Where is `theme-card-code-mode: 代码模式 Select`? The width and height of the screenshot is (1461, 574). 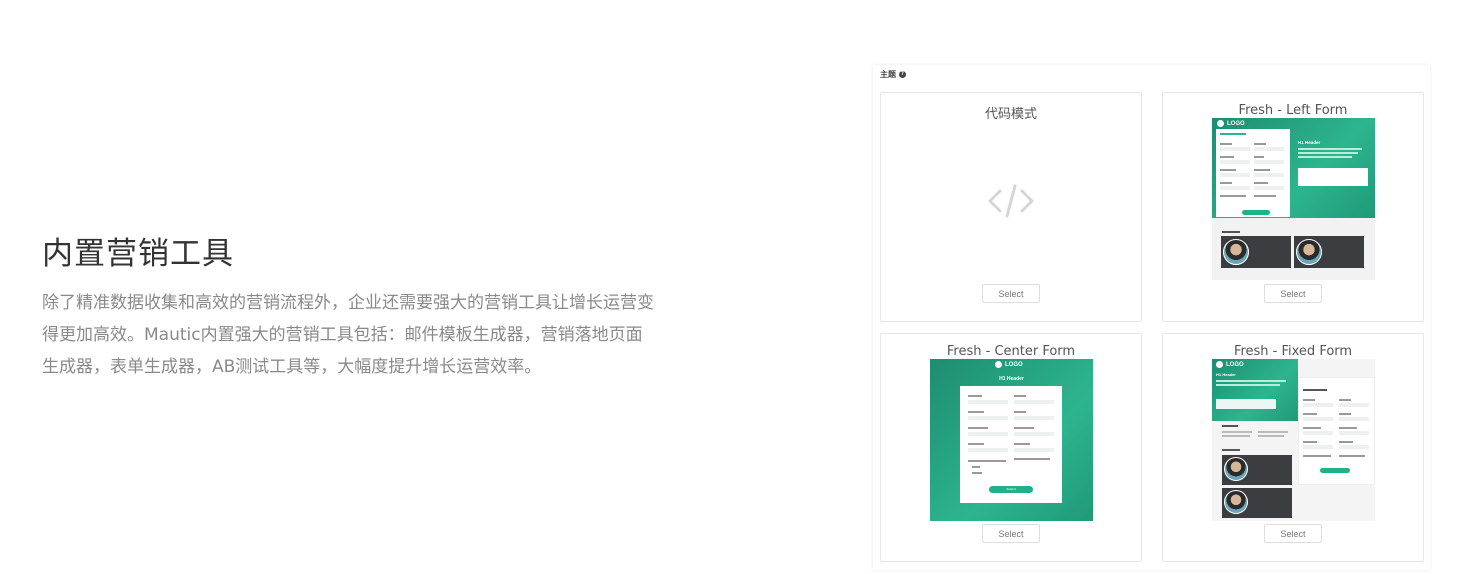
theme-card-code-mode: 代码模式 Select is located at coordinates (1011, 207).